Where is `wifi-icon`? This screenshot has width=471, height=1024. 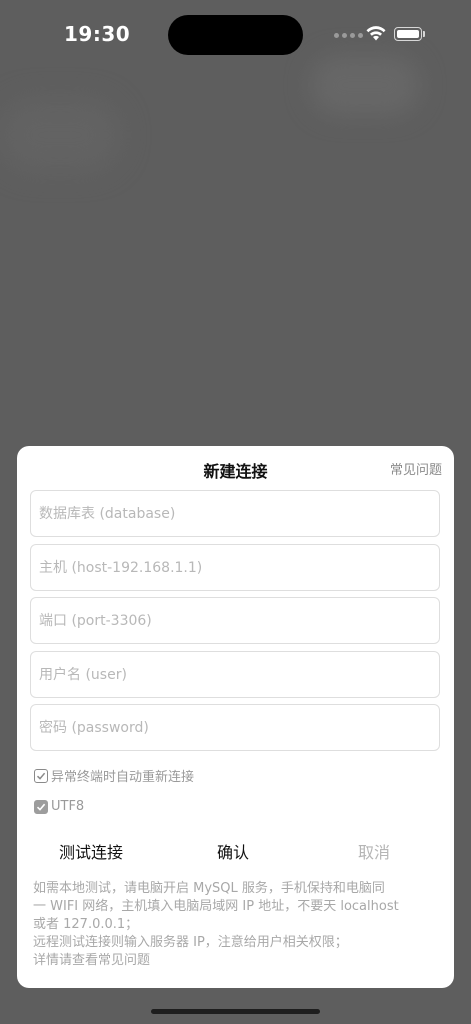 wifi-icon is located at coordinates (376, 33).